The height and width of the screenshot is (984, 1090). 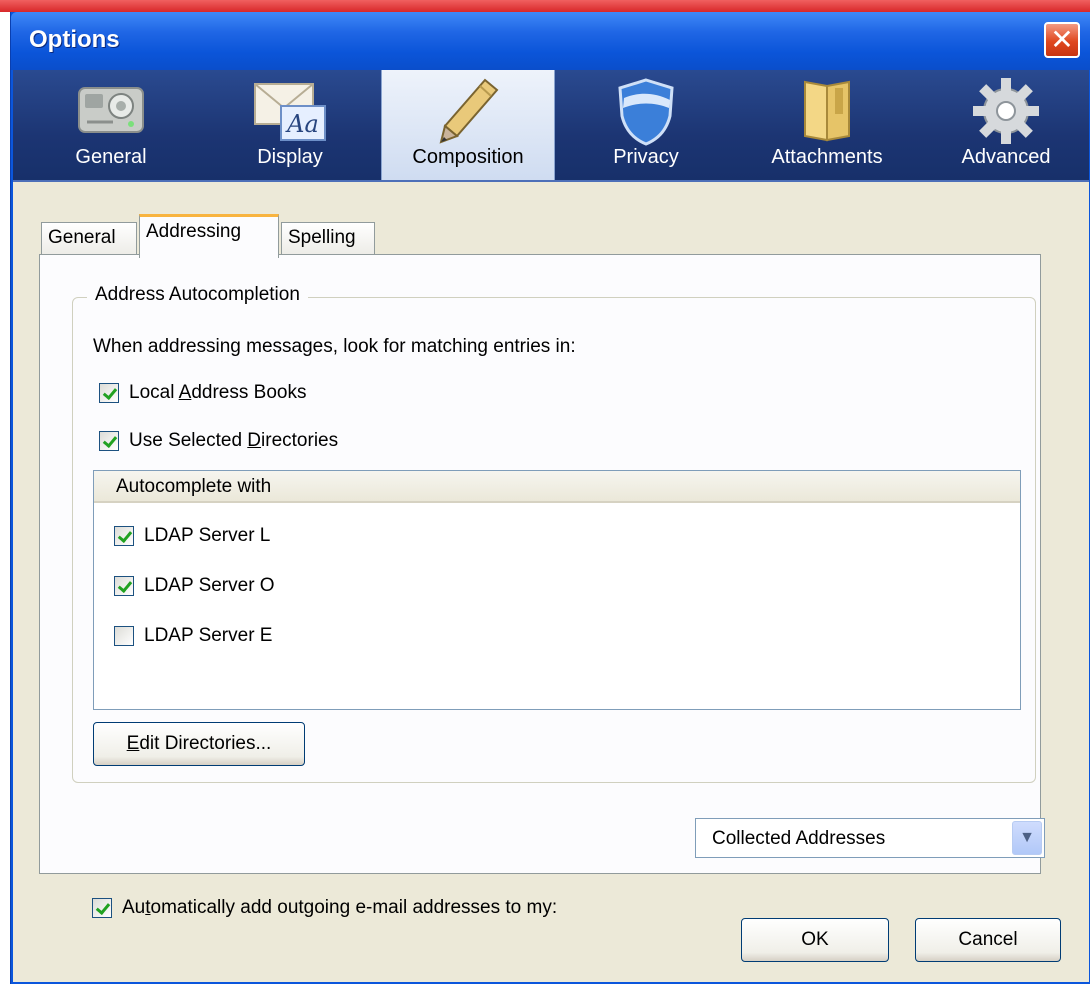 I want to click on close-icon: ✕, so click(x=1062, y=39).